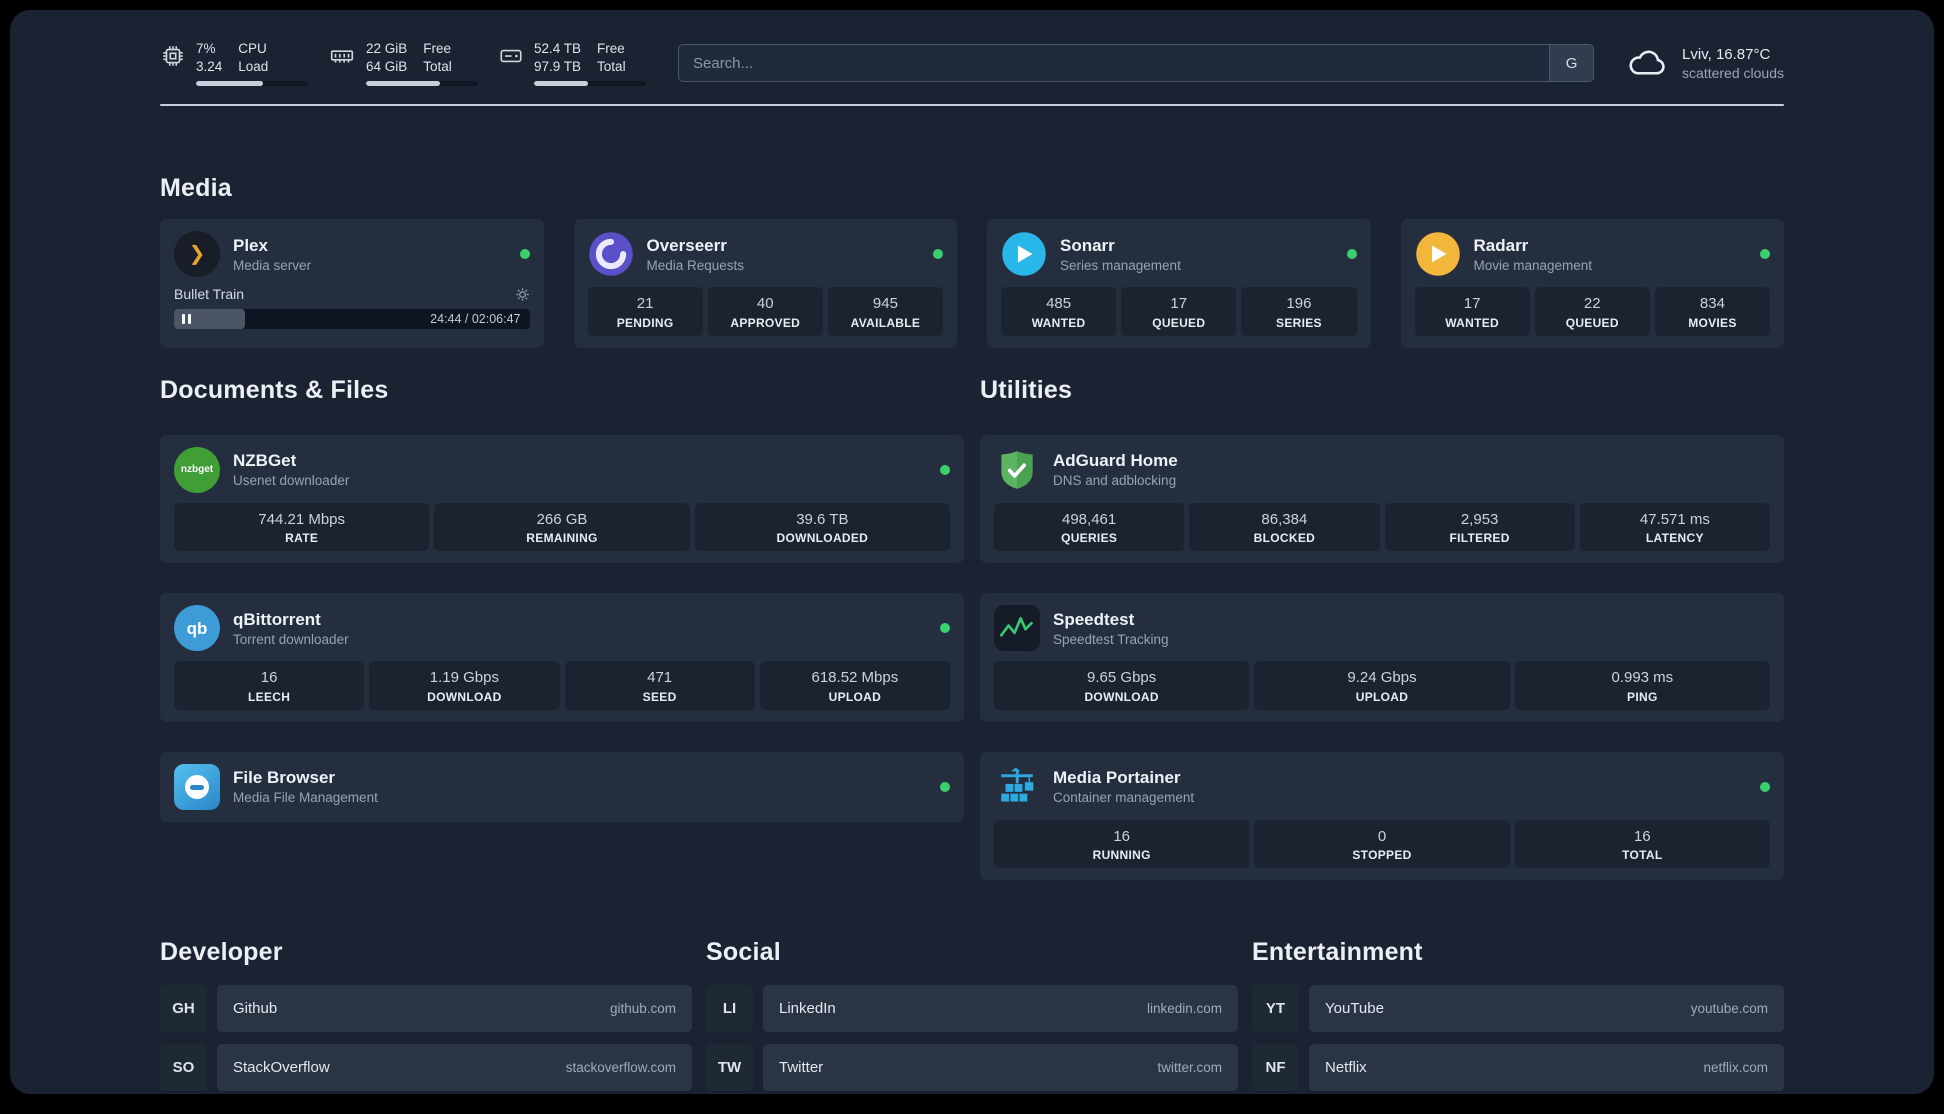 This screenshot has width=1944, height=1114. What do you see at coordinates (729, 1009) in the screenshot?
I see `bookmark-abbr: LI` at bounding box center [729, 1009].